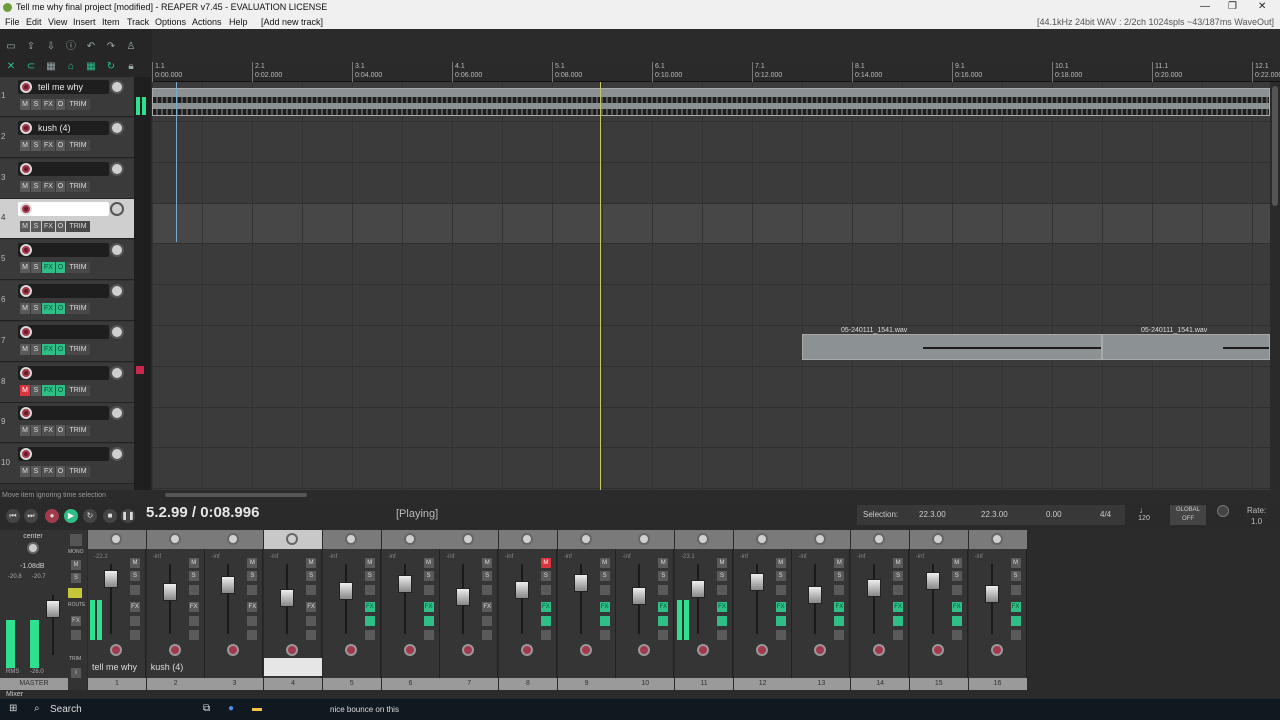 The width and height of the screenshot is (1280, 720). What do you see at coordinates (1232, 6) in the screenshot?
I see `maximize-button: ❐` at bounding box center [1232, 6].